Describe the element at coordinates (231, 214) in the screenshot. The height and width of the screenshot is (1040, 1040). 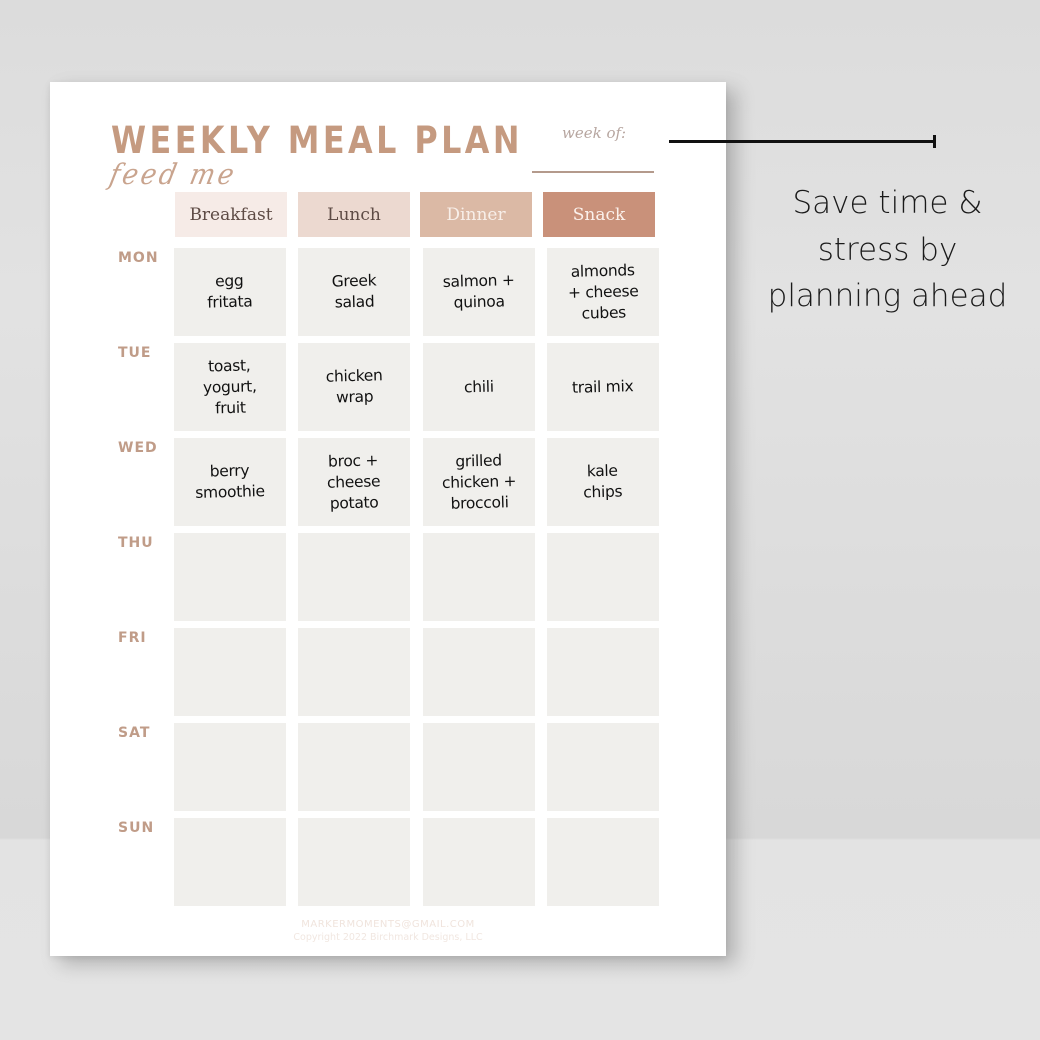
I see `column-header-breakfast: Breakfast` at that location.